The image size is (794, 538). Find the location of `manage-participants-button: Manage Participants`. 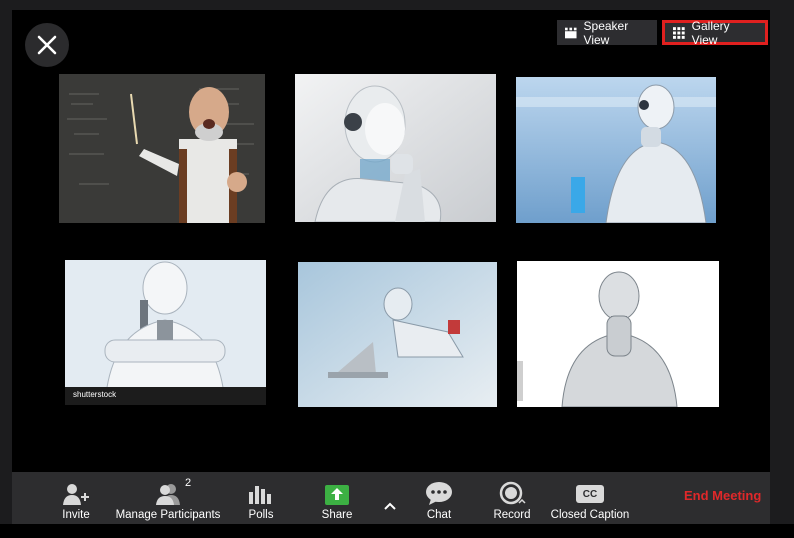

manage-participants-button: Manage Participants is located at coordinates (168, 498).